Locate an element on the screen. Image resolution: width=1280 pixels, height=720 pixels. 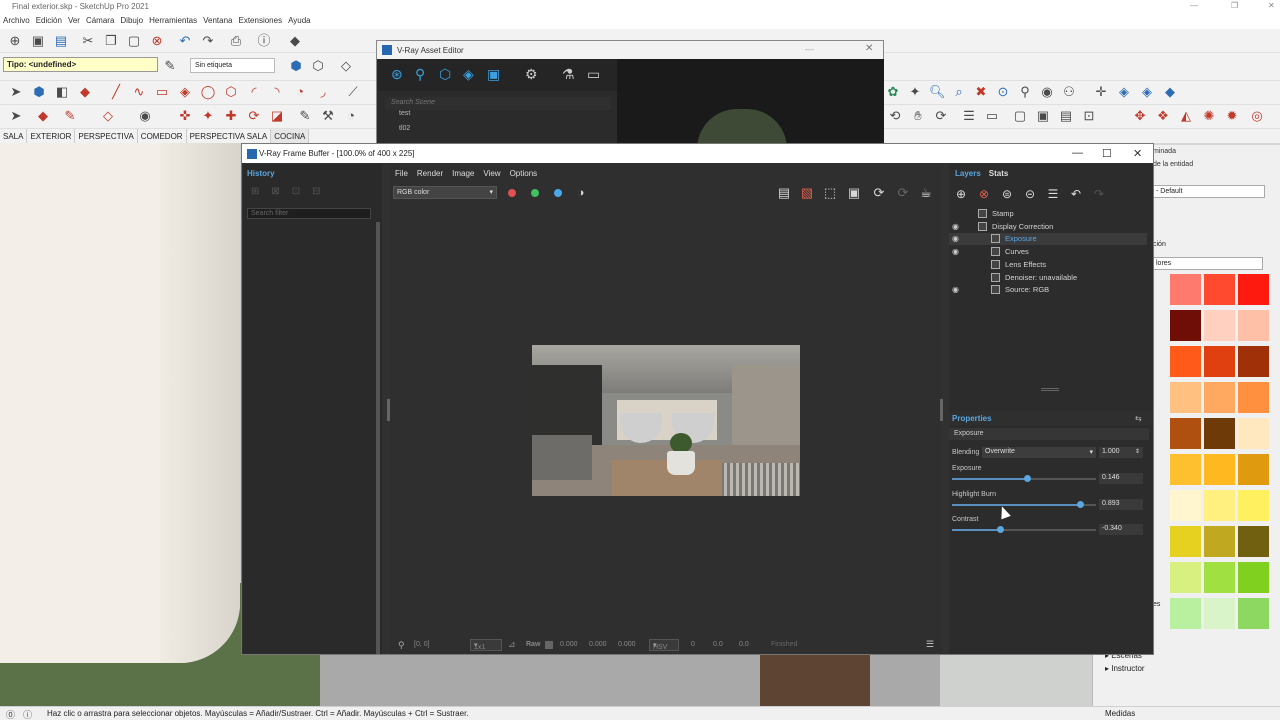
menu-item: Dibujo is located at coordinates (131, 21).